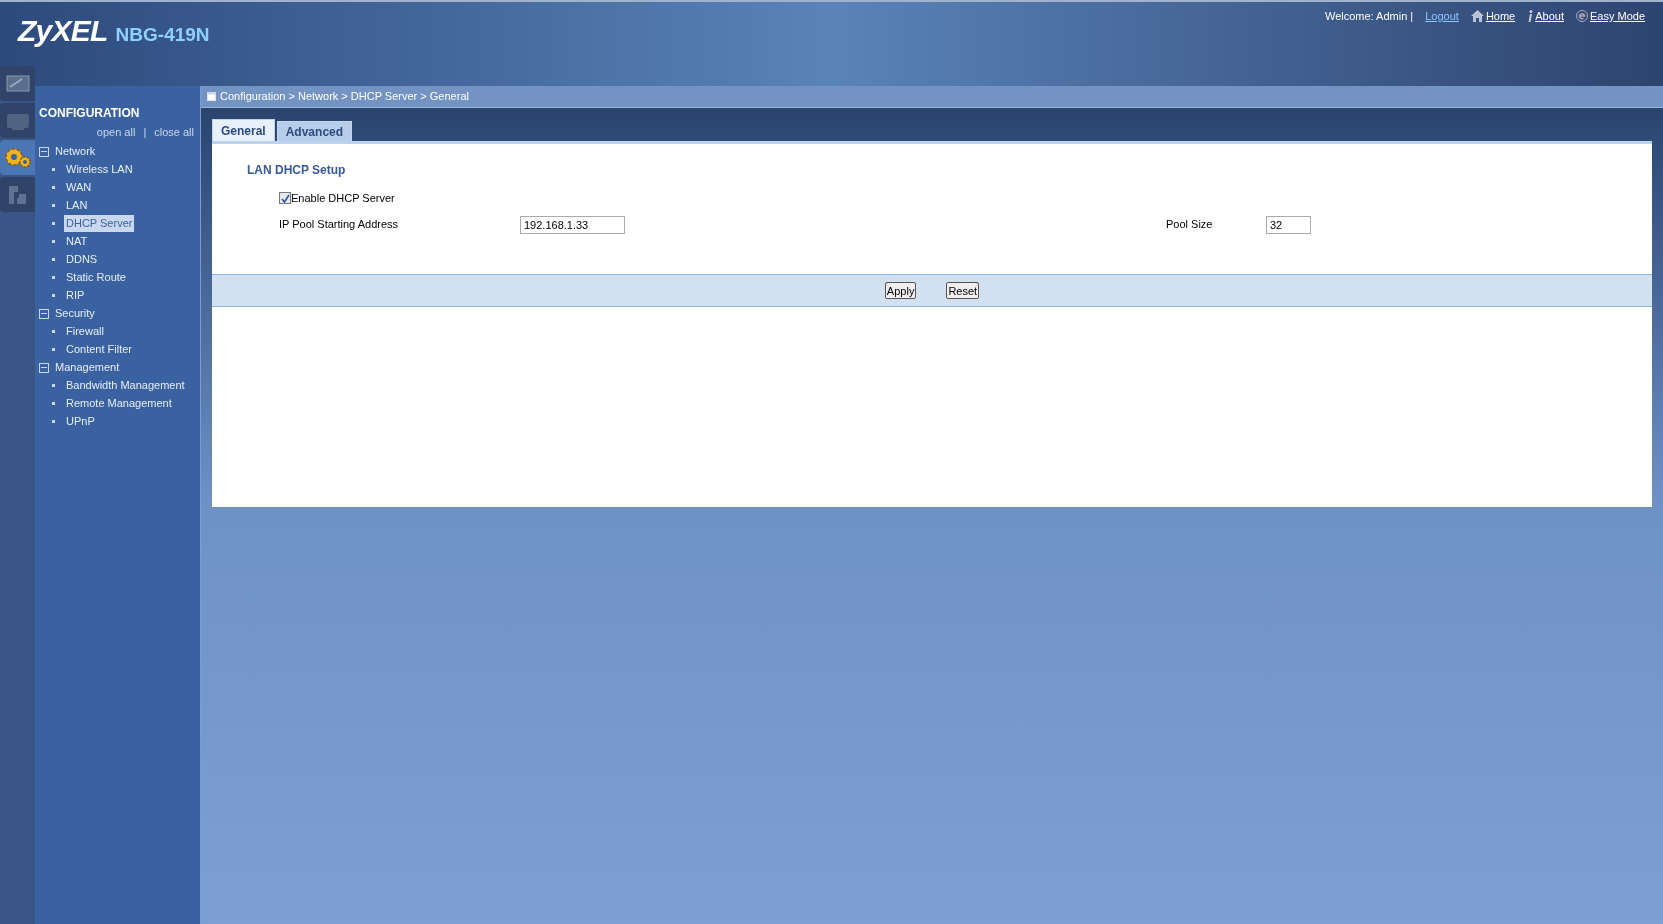 Image resolution: width=1663 pixels, height=924 pixels. What do you see at coordinates (99, 349) in the screenshot?
I see `tree-item: Content Filter` at bounding box center [99, 349].